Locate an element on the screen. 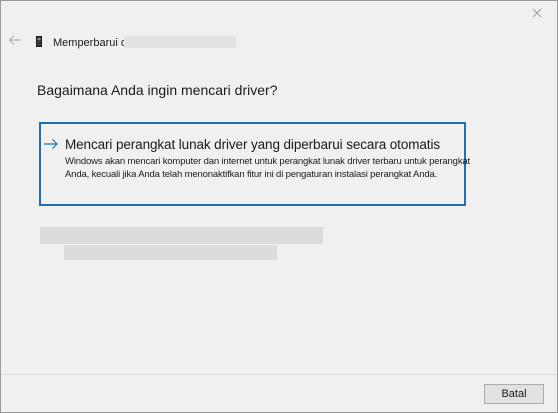 This screenshot has width=558, height=413. title-redaction-block is located at coordinates (180, 42).